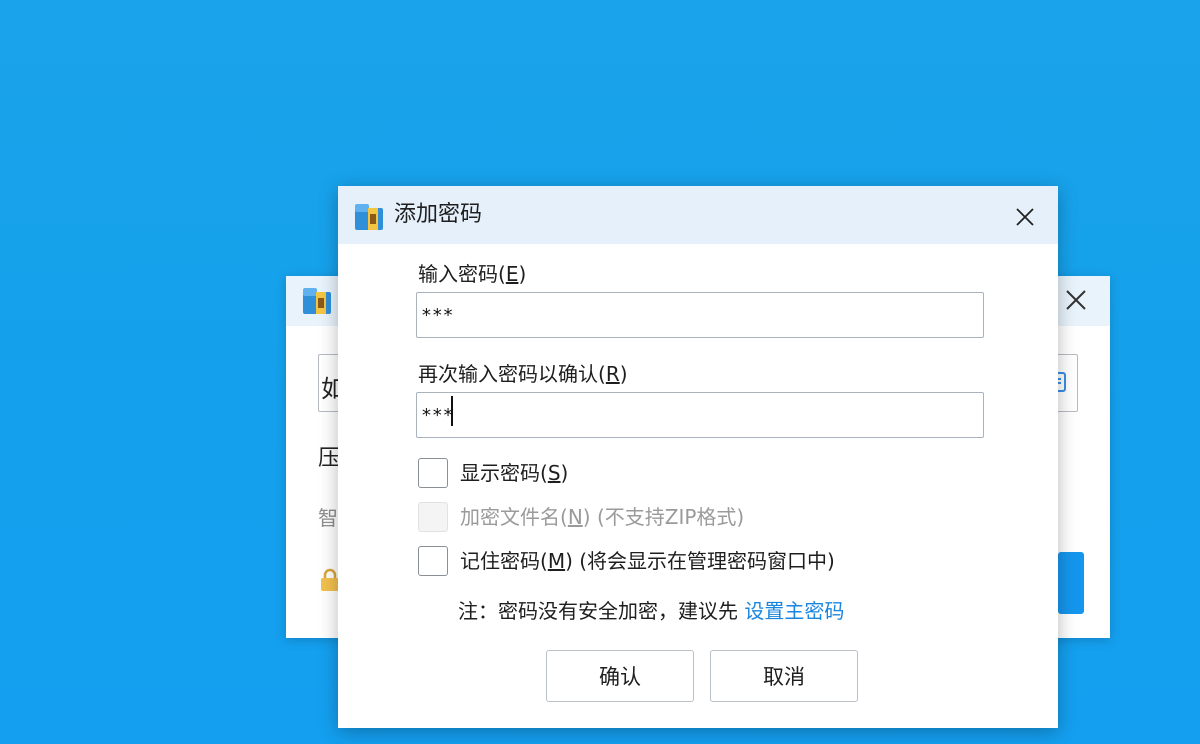 Image resolution: width=1200 pixels, height=744 pixels. I want to click on remember-password-label: 记住密码(M) (将会显示在管理密码窗口中), so click(647, 561).